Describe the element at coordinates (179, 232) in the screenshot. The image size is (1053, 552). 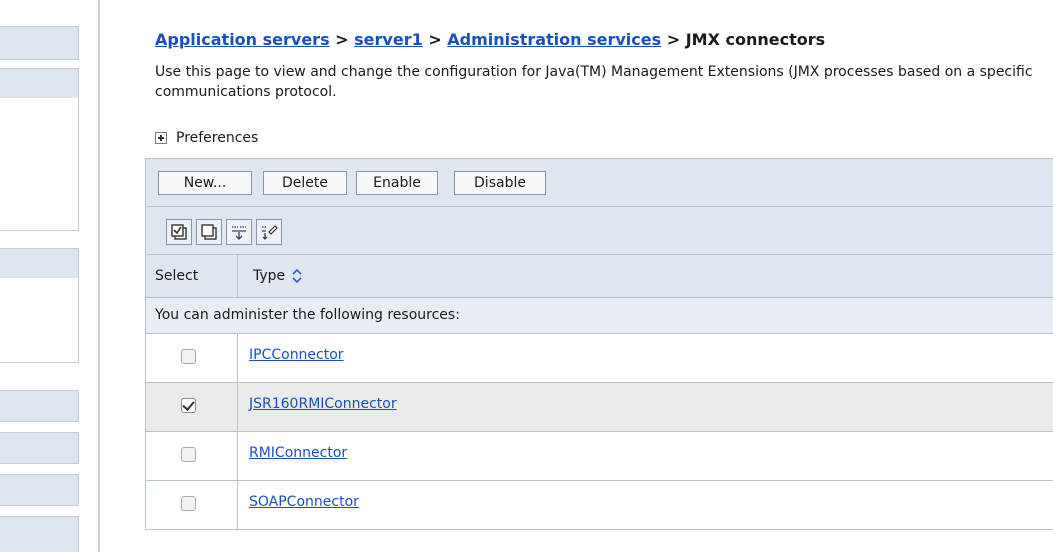
I see `select-all-icon` at that location.